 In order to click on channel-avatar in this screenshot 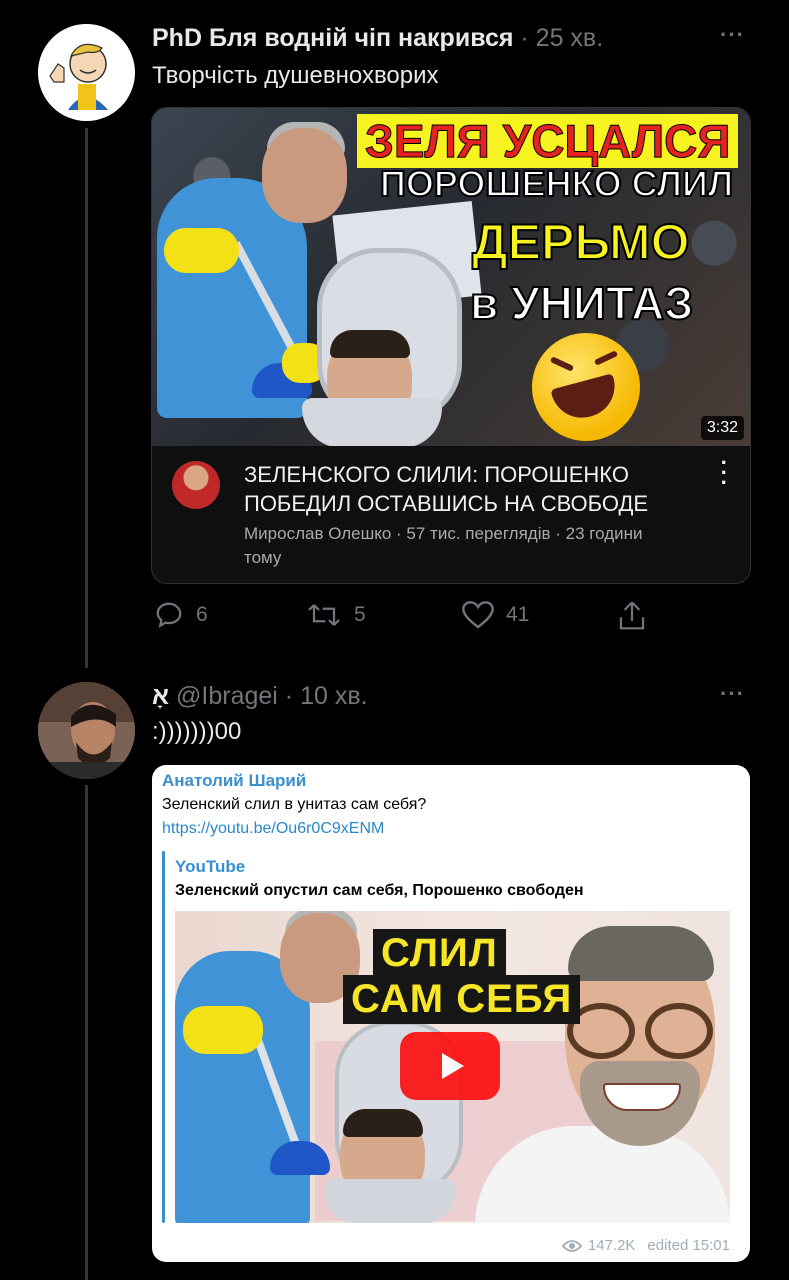, I will do `click(196, 485)`.